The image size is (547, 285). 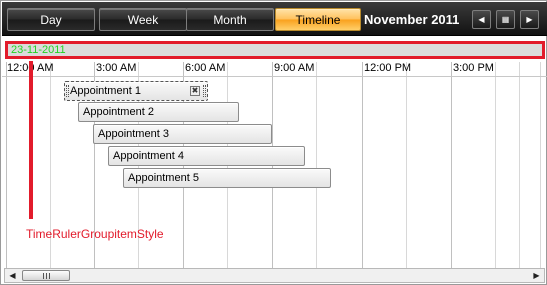 I want to click on close-icon: ✖, so click(x=195, y=91).